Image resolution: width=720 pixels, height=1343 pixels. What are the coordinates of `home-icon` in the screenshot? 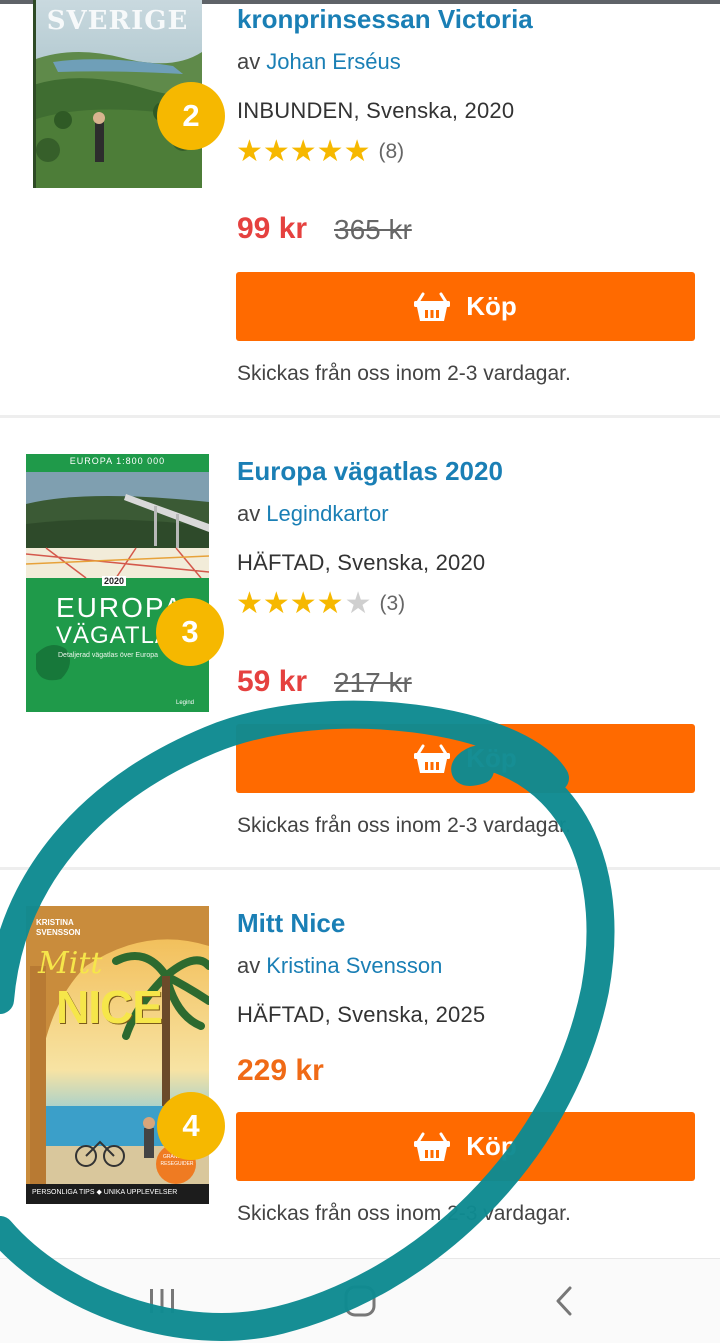 It's located at (360, 1301).